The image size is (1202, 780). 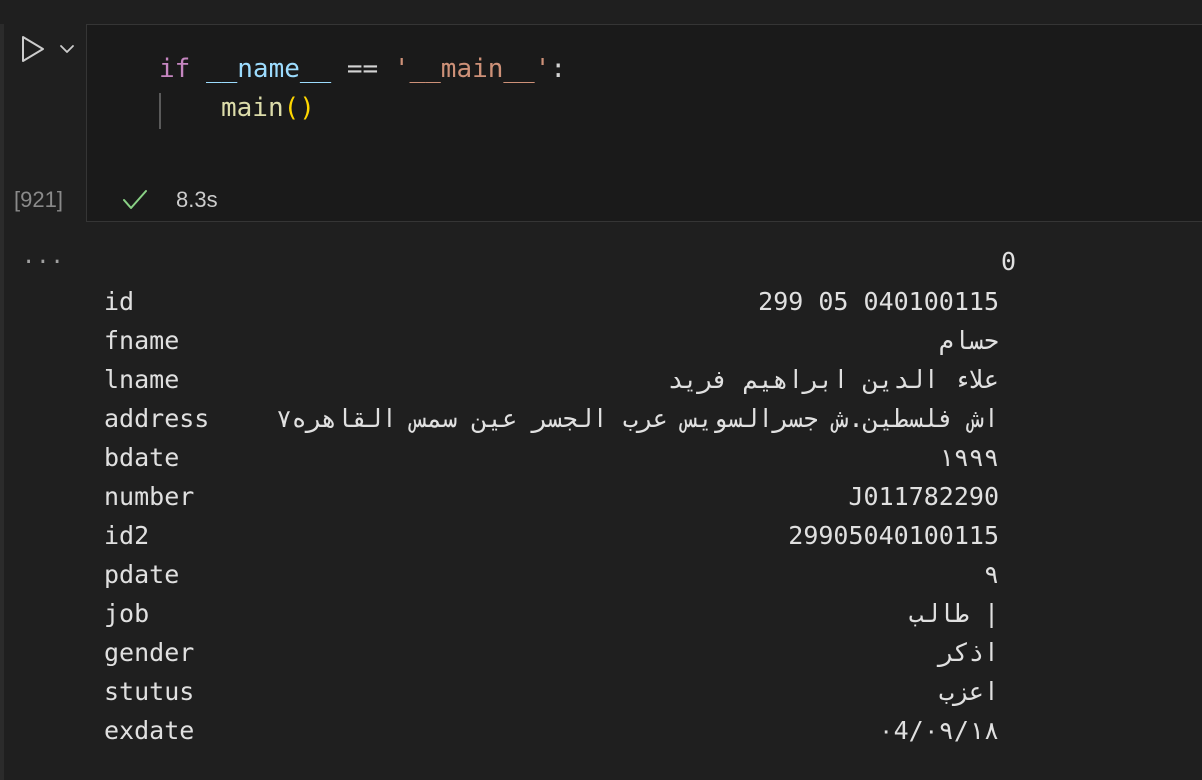 I want to click on row-value: علاء الدين ابراهيم فريد, so click(x=833, y=379).